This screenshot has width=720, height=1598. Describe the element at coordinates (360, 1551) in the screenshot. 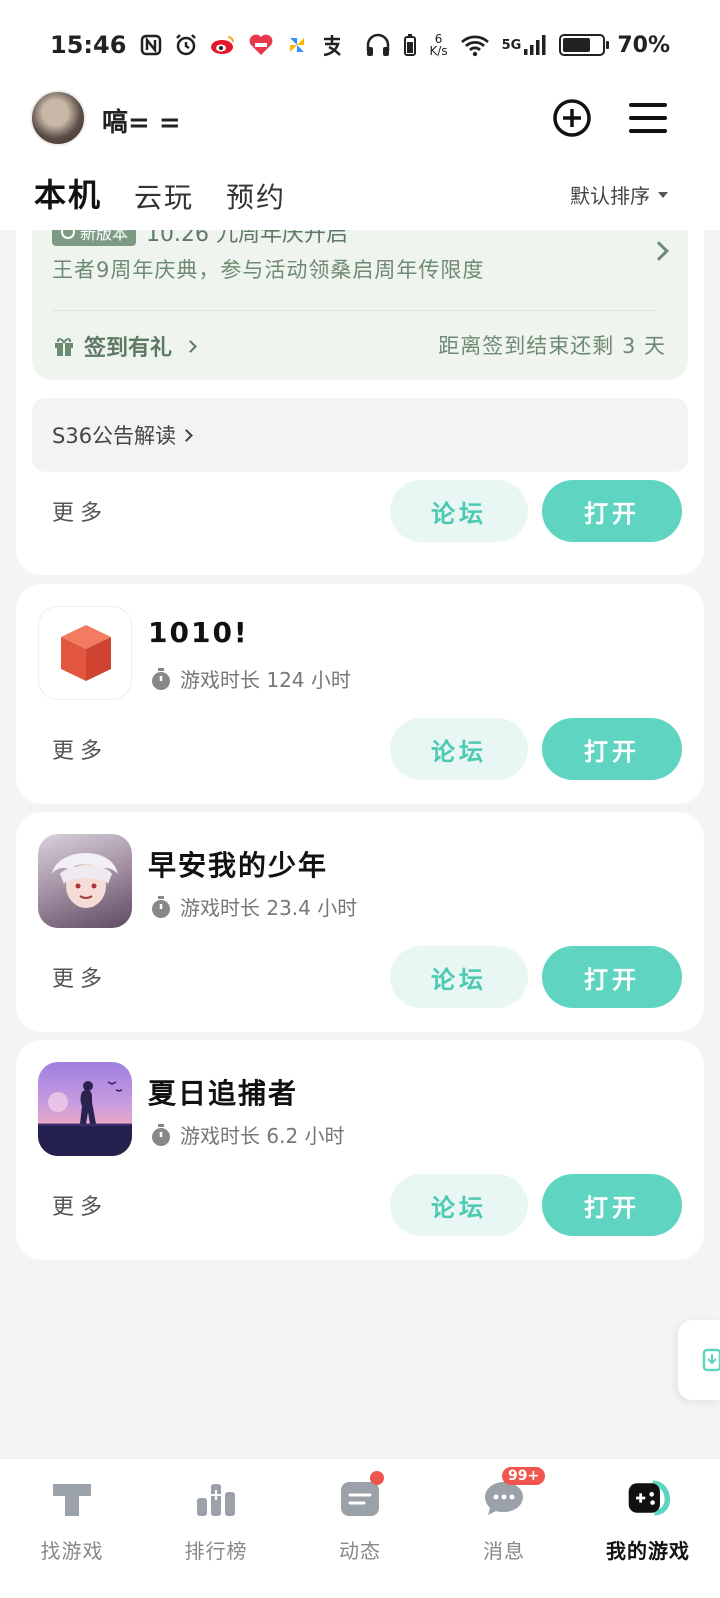

I see `nav-label: 动态` at that location.